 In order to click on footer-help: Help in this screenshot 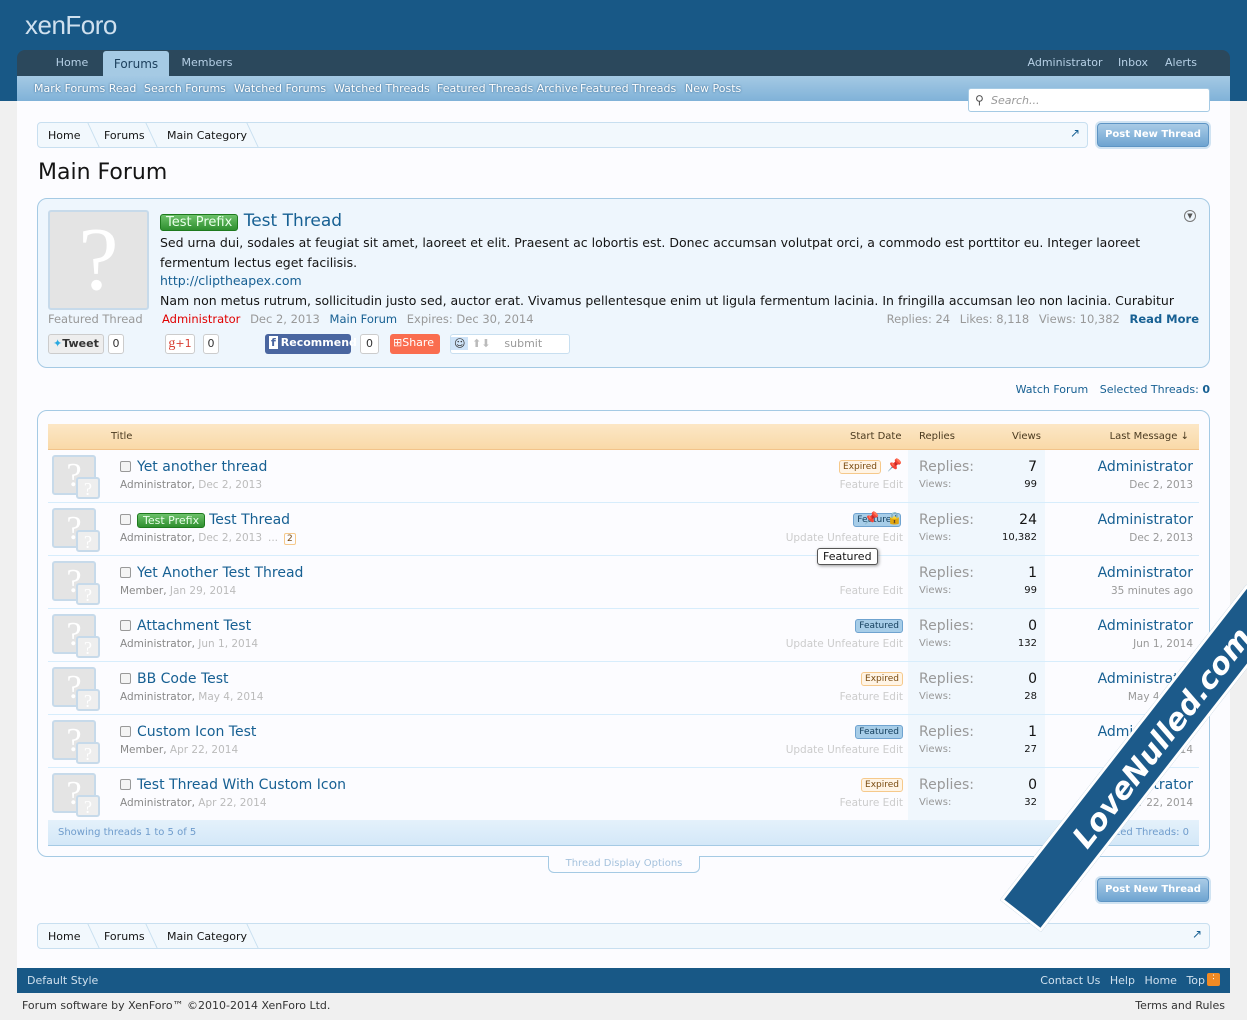, I will do `click(1122, 980)`.